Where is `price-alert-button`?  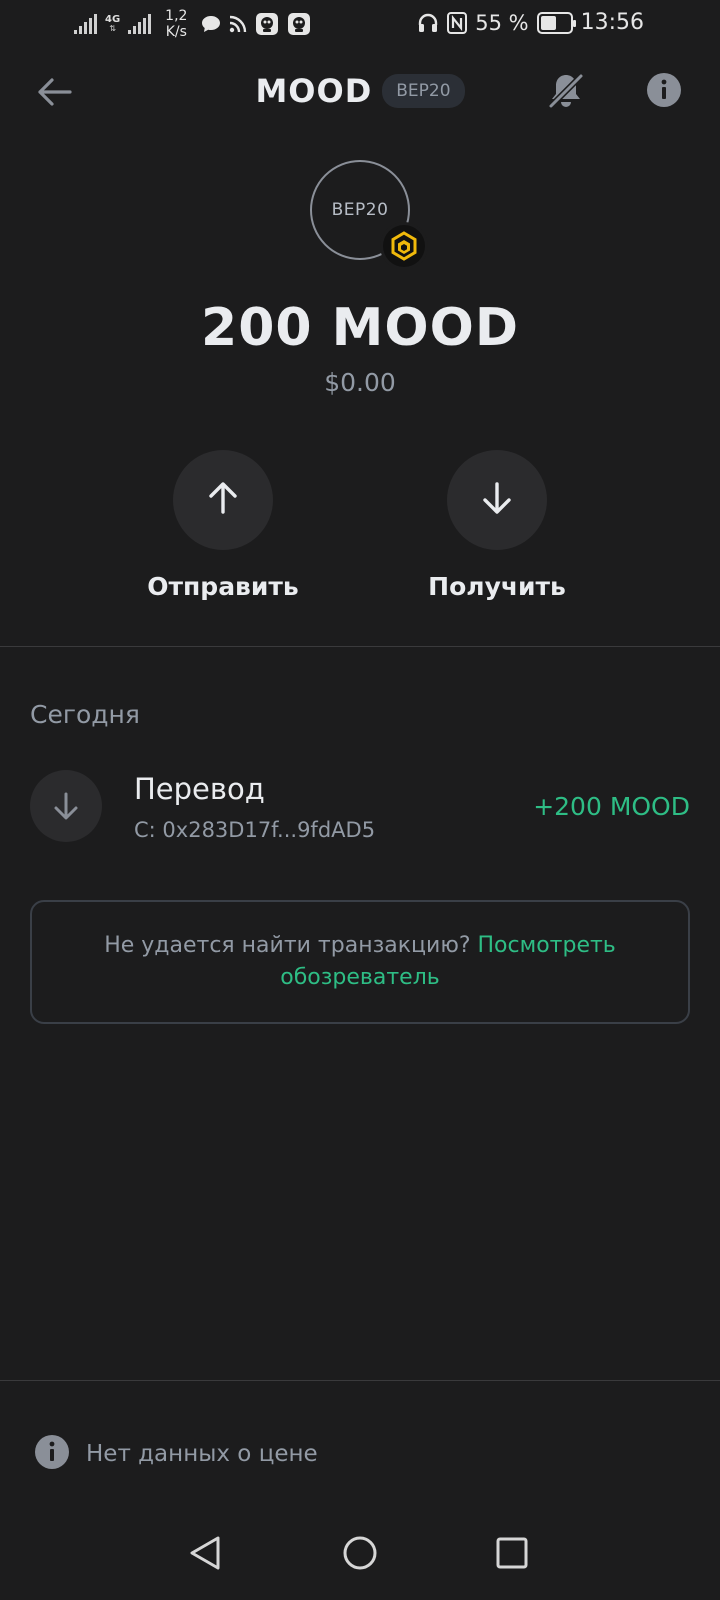 price-alert-button is located at coordinates (566, 92).